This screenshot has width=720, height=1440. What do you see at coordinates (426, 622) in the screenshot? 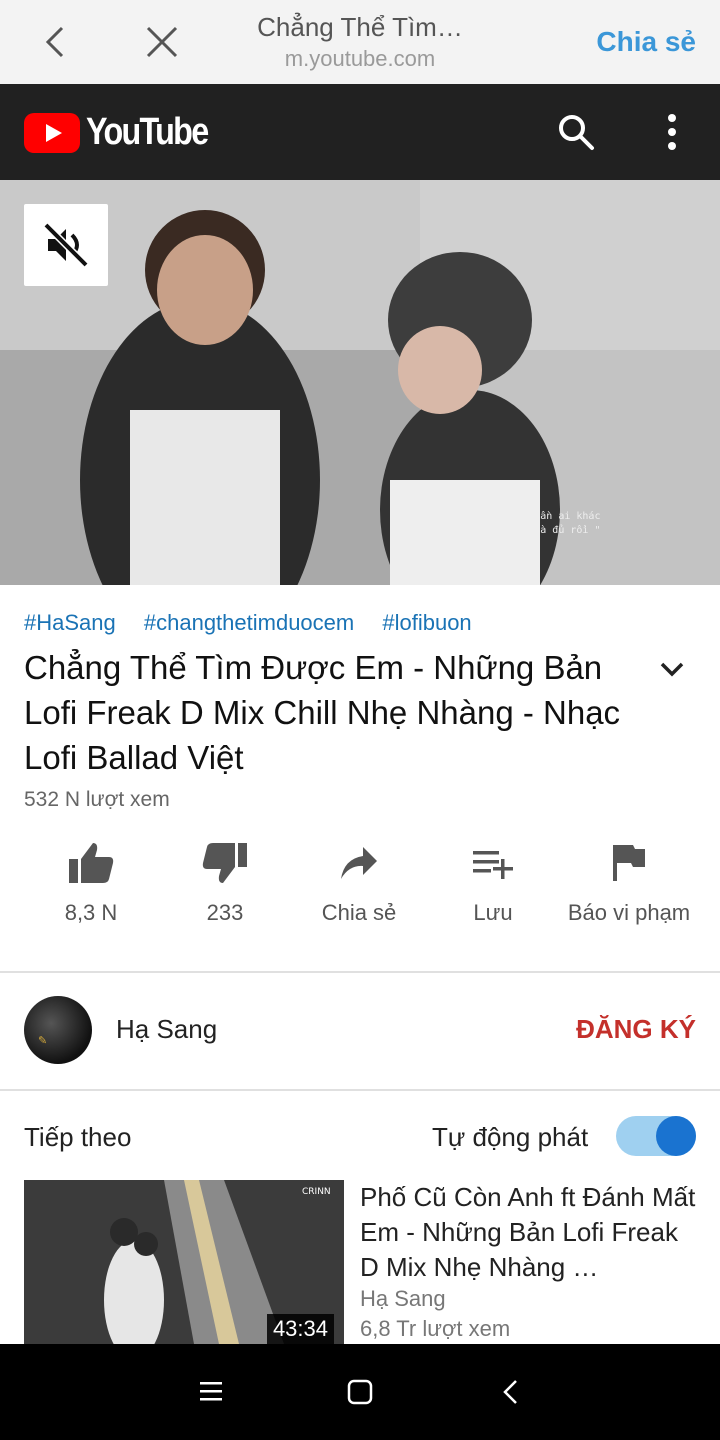
I see `hashtag-link: #lofibuon` at bounding box center [426, 622].